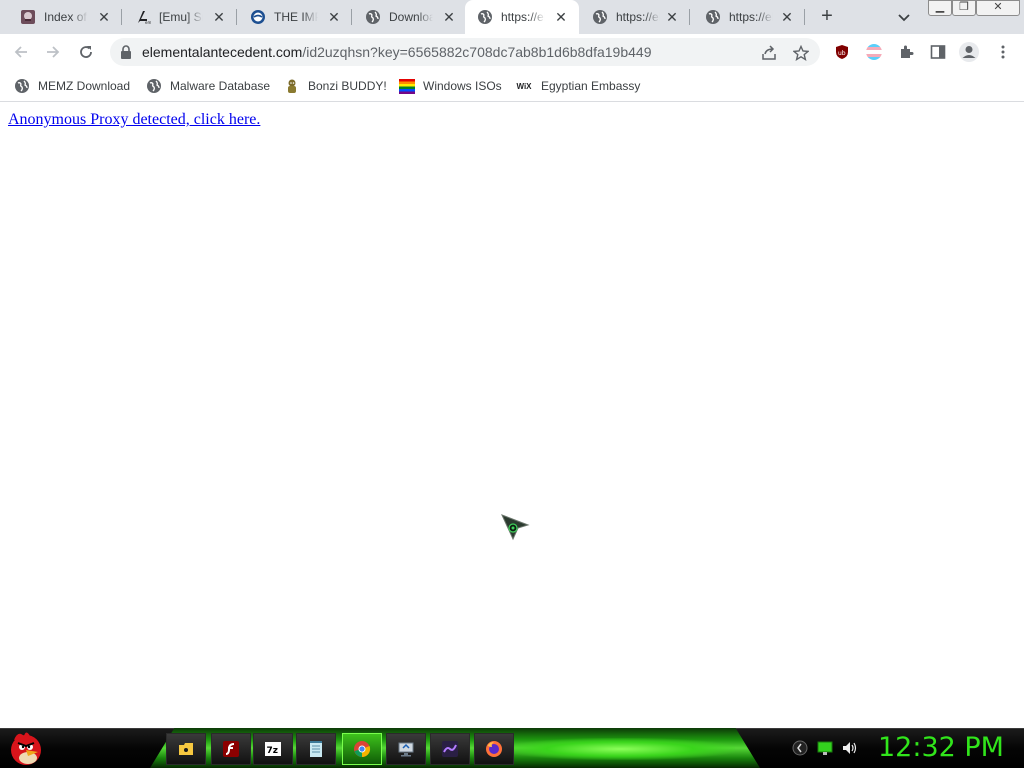 Image resolution: width=1024 pixels, height=768 pixels. What do you see at coordinates (53, 52) in the screenshot?
I see `forward-button` at bounding box center [53, 52].